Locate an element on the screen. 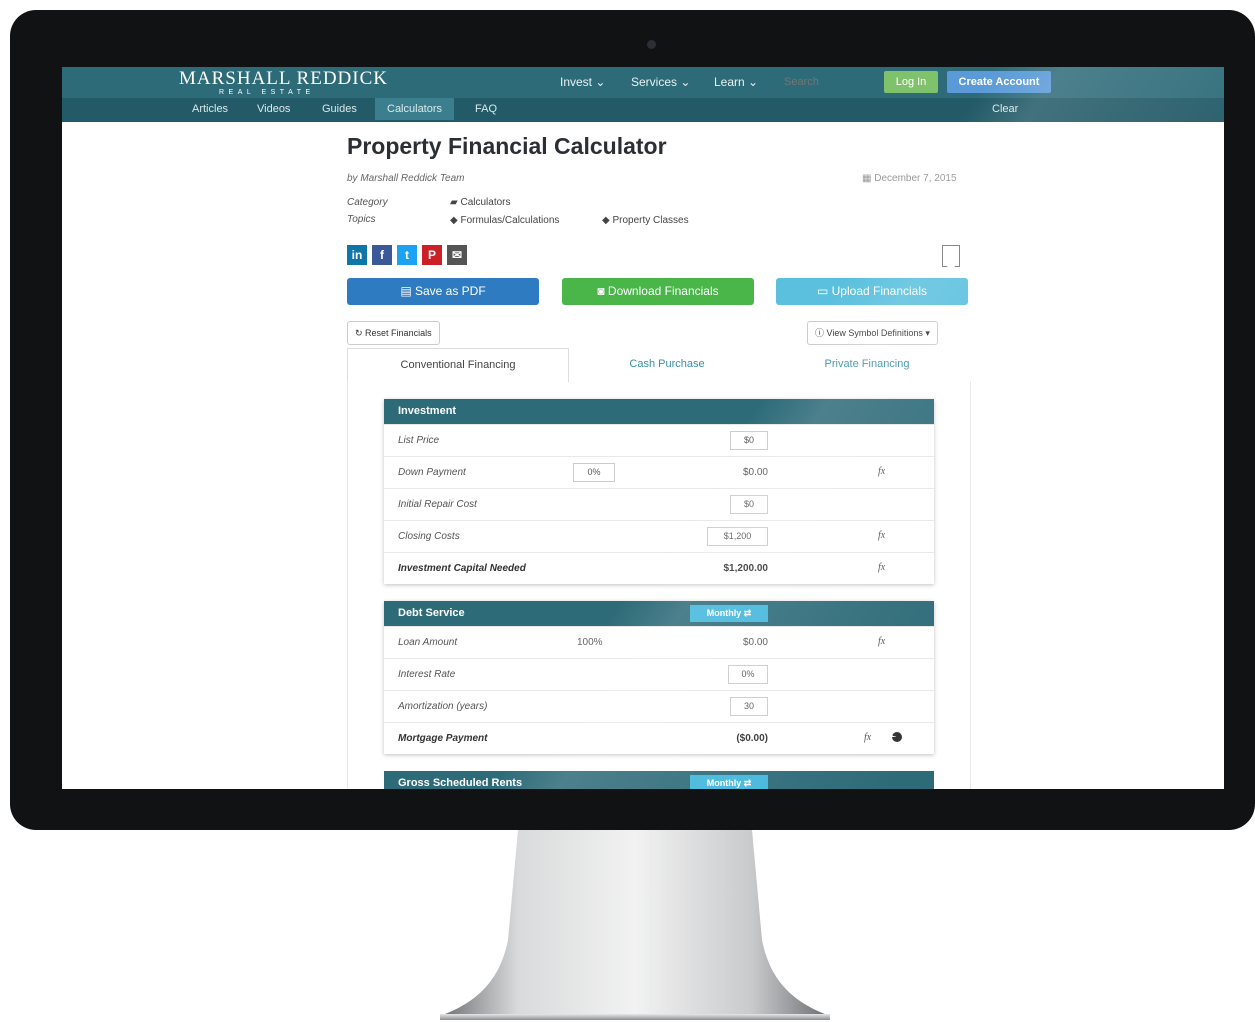  table-row: Down Payment 0% $0.00 fx is located at coordinates (659, 472).